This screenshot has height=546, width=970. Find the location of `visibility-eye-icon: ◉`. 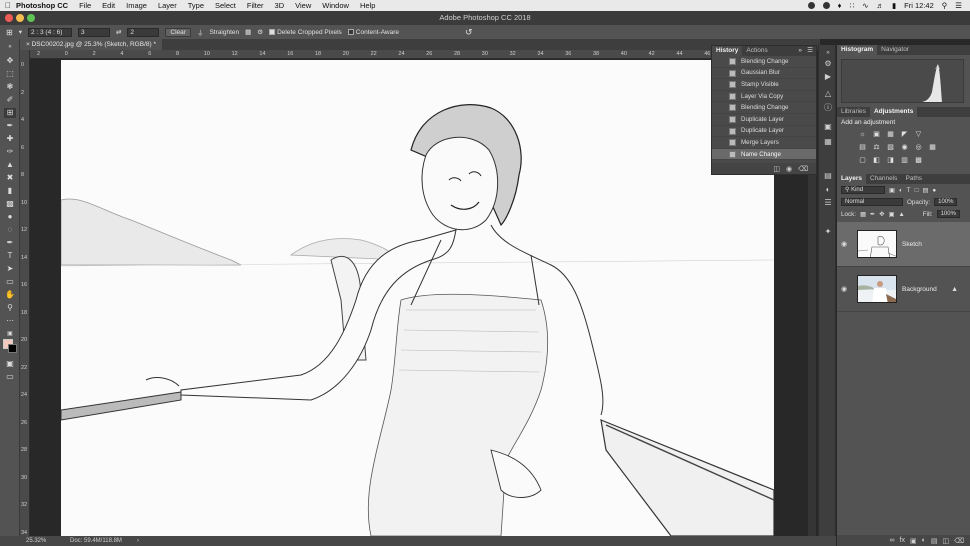

visibility-eye-icon: ◉ is located at coordinates (846, 289).